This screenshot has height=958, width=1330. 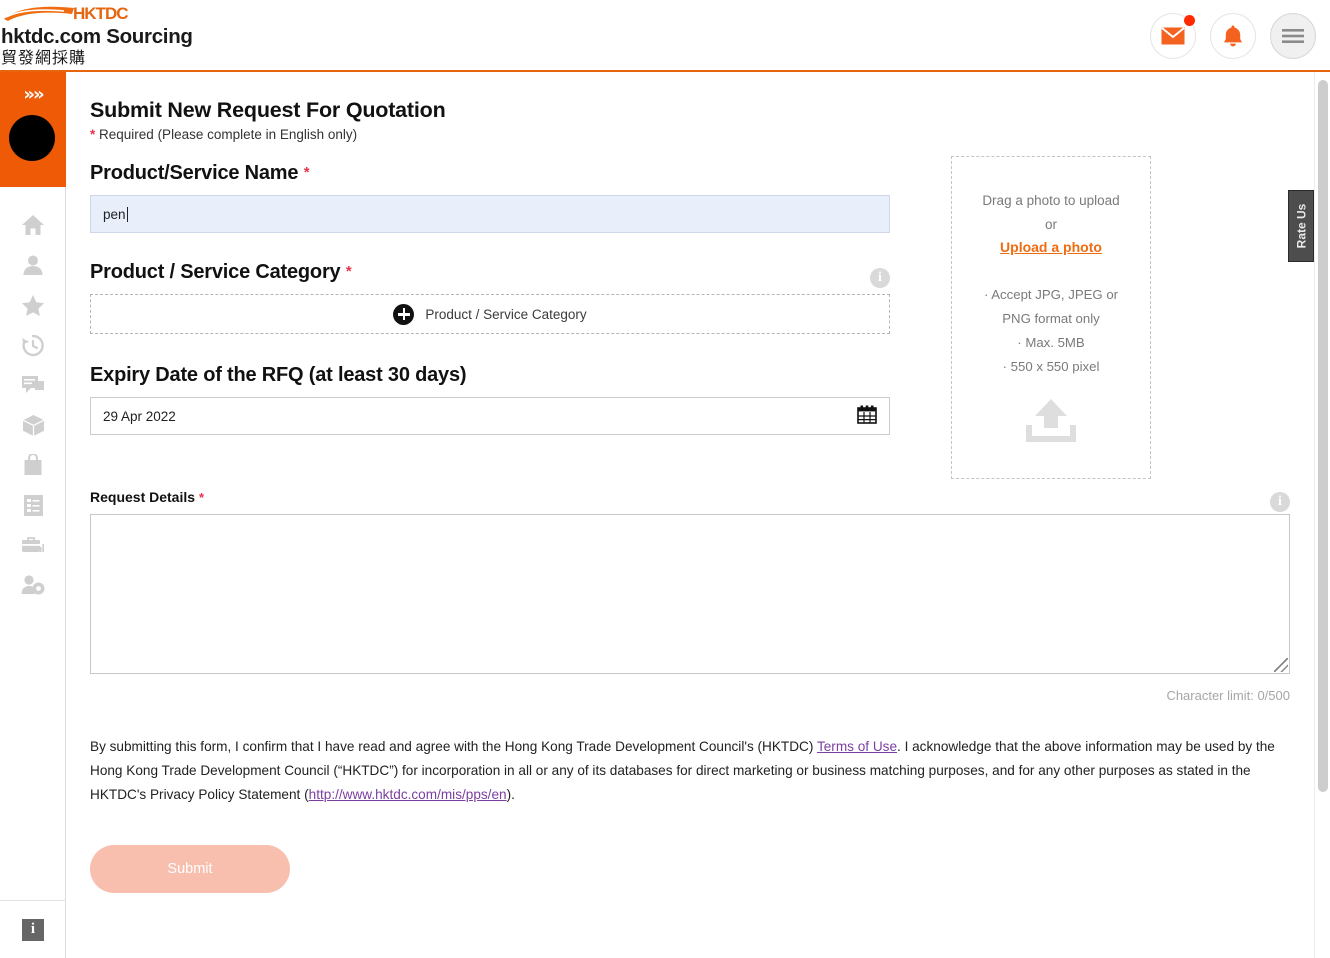 What do you see at coordinates (100, 13) in the screenshot?
I see `hktdc-wordmark: HKTDC` at bounding box center [100, 13].